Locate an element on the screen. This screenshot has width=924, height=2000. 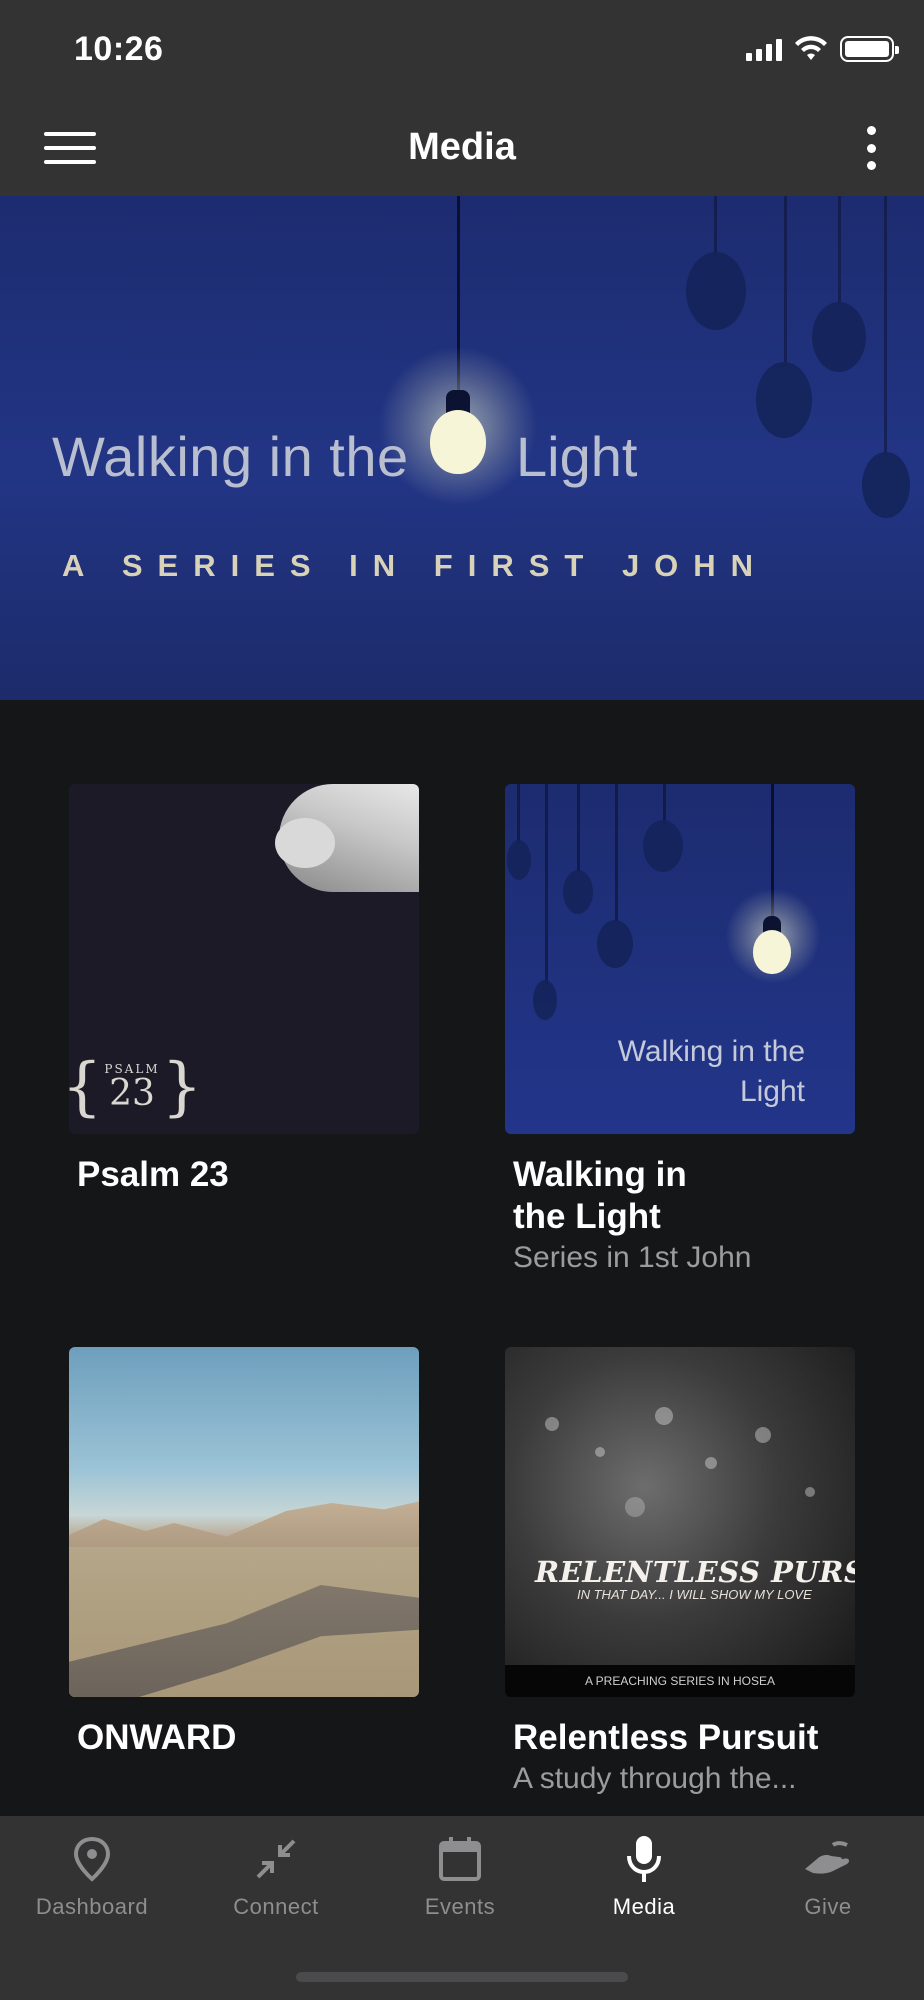
artwork-band: A PREACHING SERIES IN HOSEA is located at coordinates (680, 1681).